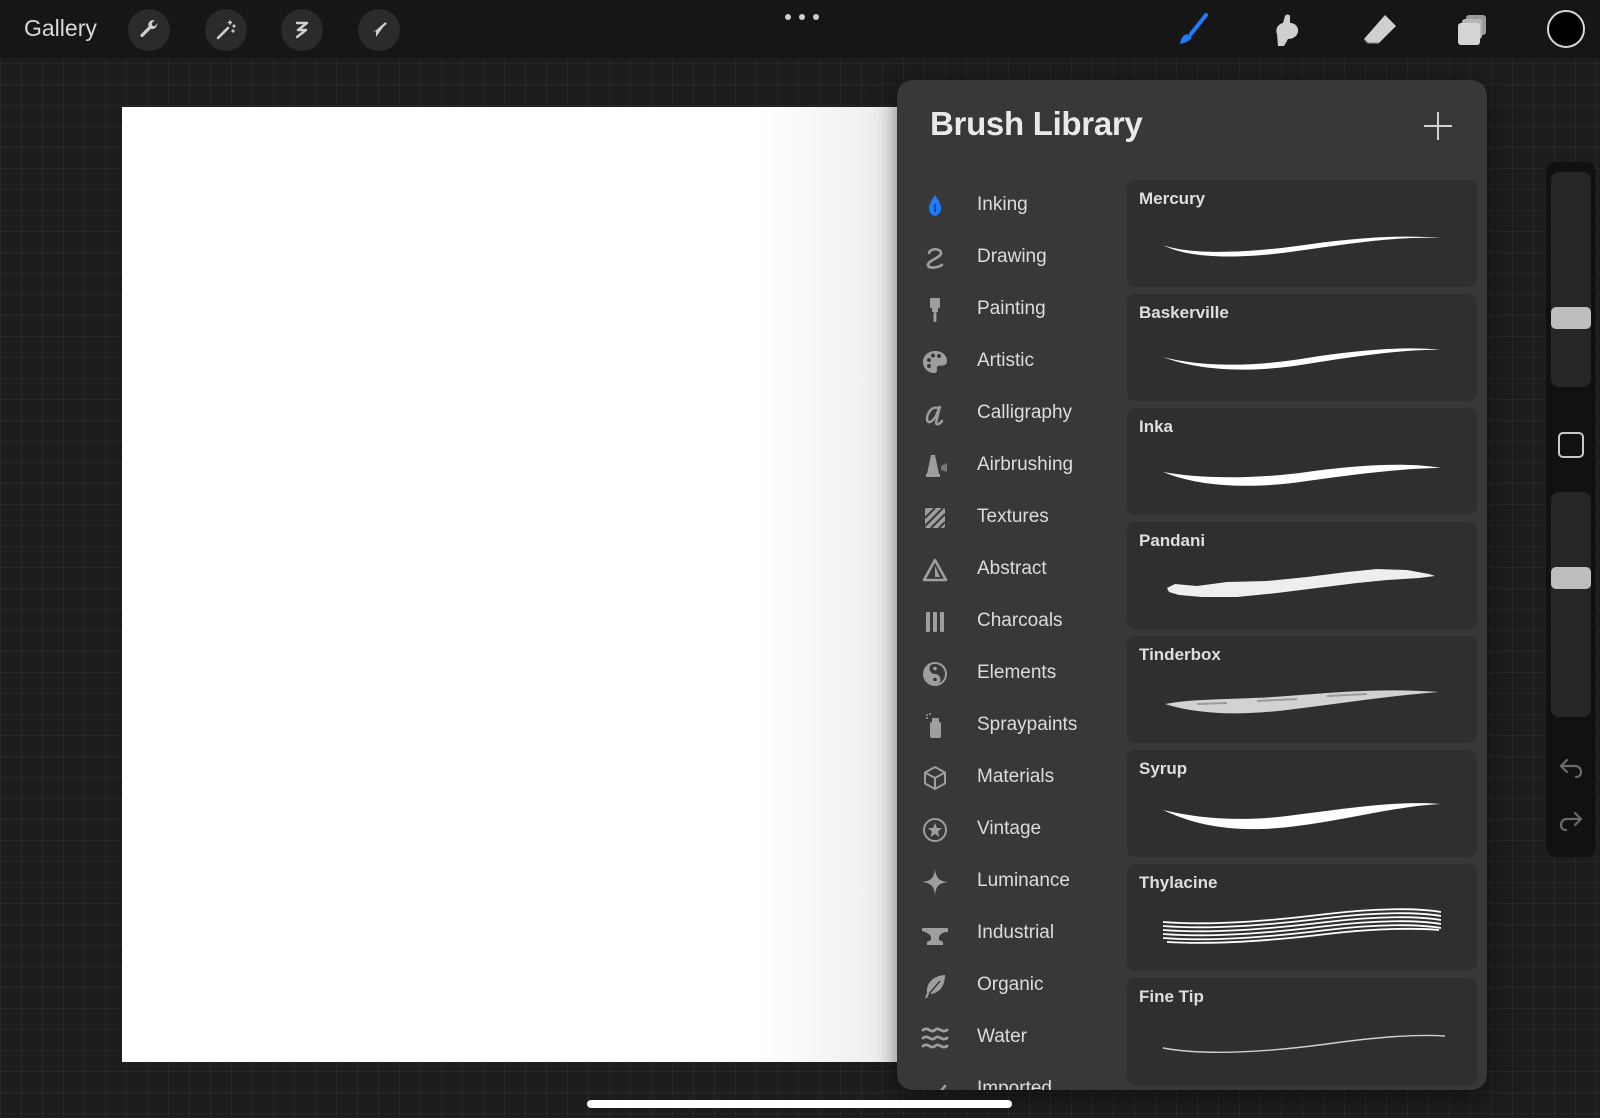 The height and width of the screenshot is (1118, 1600). I want to click on set-item-textures: Textures, so click(1009, 518).